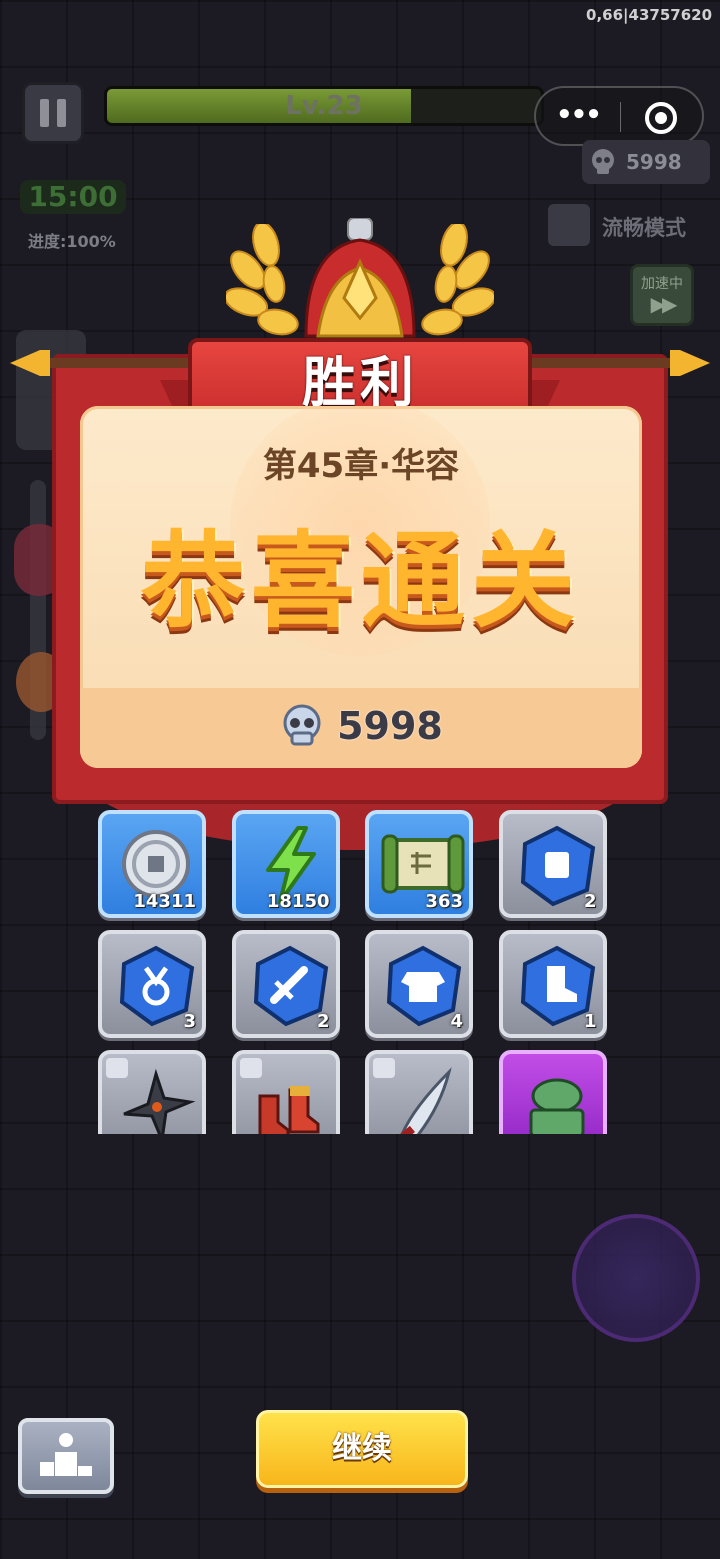 Image resolution: width=720 pixels, height=1559 pixels. What do you see at coordinates (152, 984) in the screenshot?
I see `reward-item: 3` at bounding box center [152, 984].